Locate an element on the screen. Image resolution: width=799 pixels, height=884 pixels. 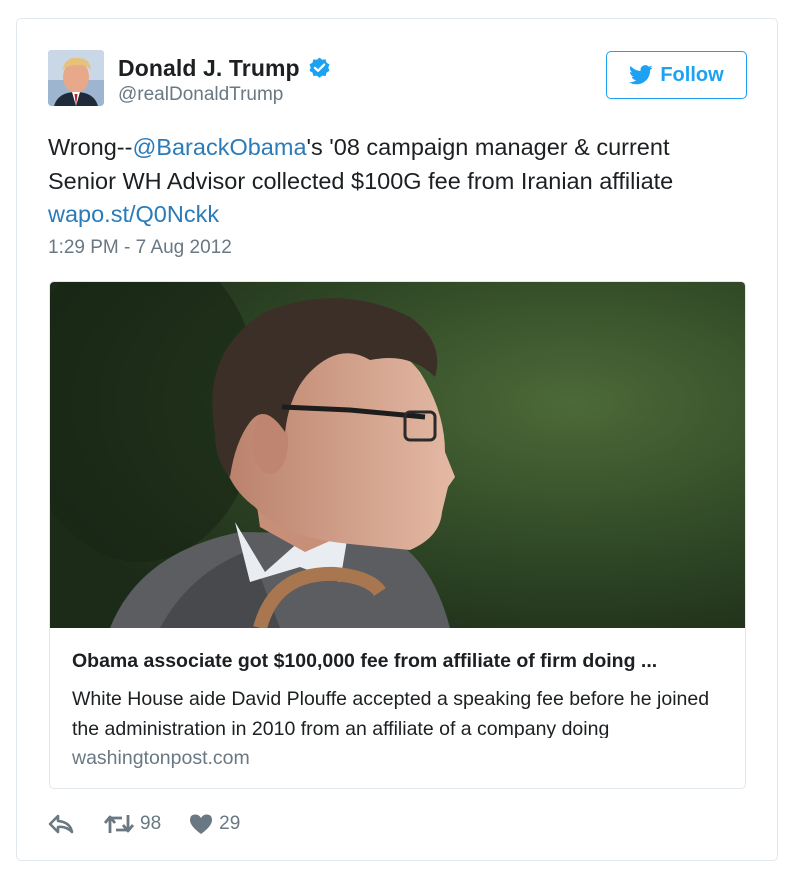
retweet-icon is located at coordinates (119, 824).